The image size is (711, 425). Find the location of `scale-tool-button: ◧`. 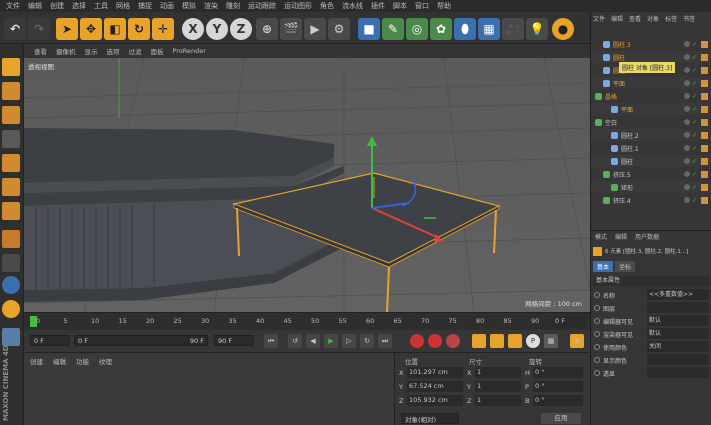

scale-tool-button: ◧ is located at coordinates (115, 29).